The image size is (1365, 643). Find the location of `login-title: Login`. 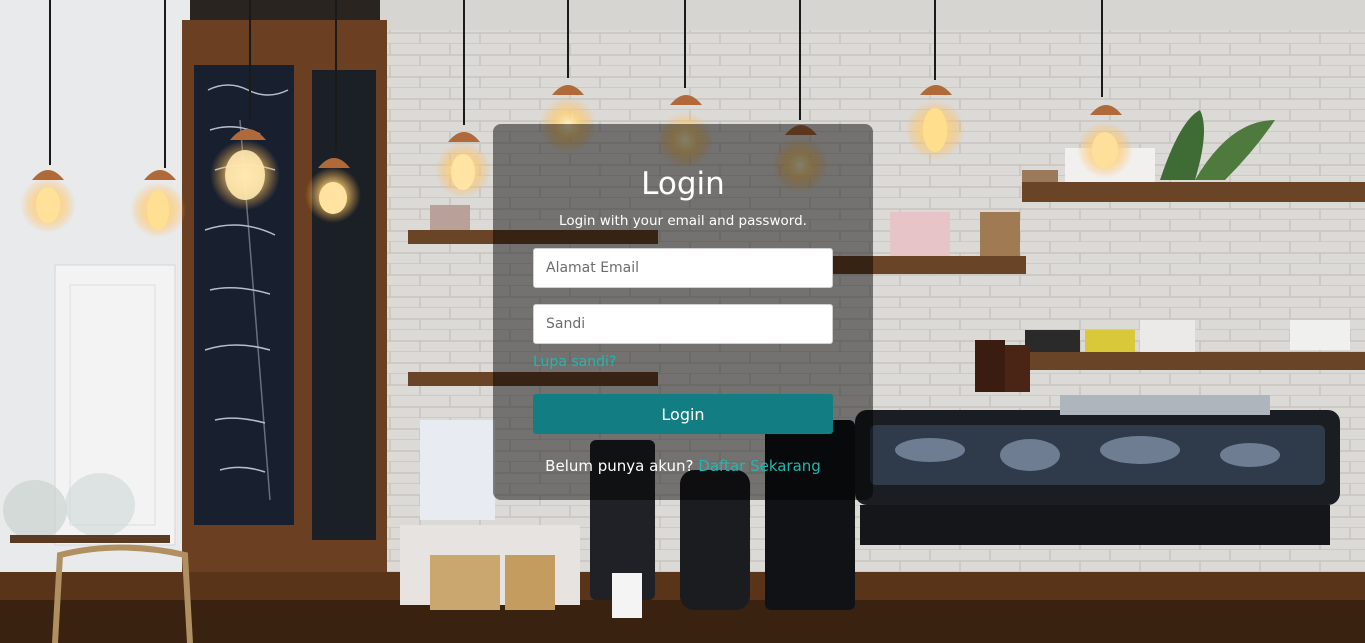

login-title: Login is located at coordinates (683, 184).